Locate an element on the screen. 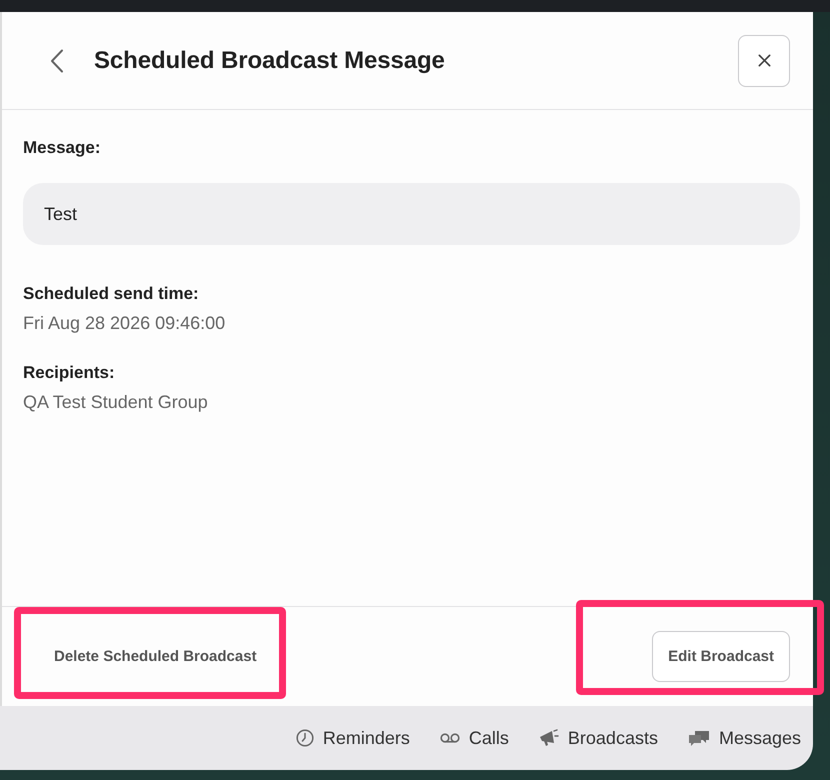  field-label: Message: is located at coordinates (62, 148).